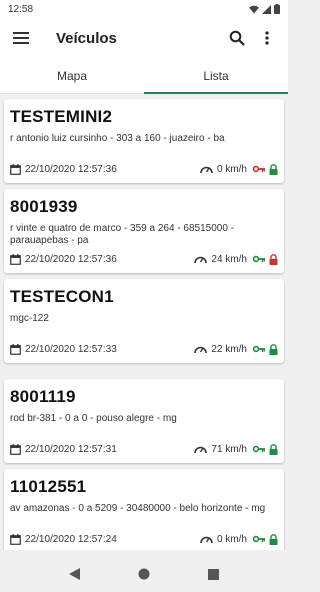 The image size is (320, 592). Describe the element at coordinates (21, 9) in the screenshot. I see `status-time: 12:58` at that location.